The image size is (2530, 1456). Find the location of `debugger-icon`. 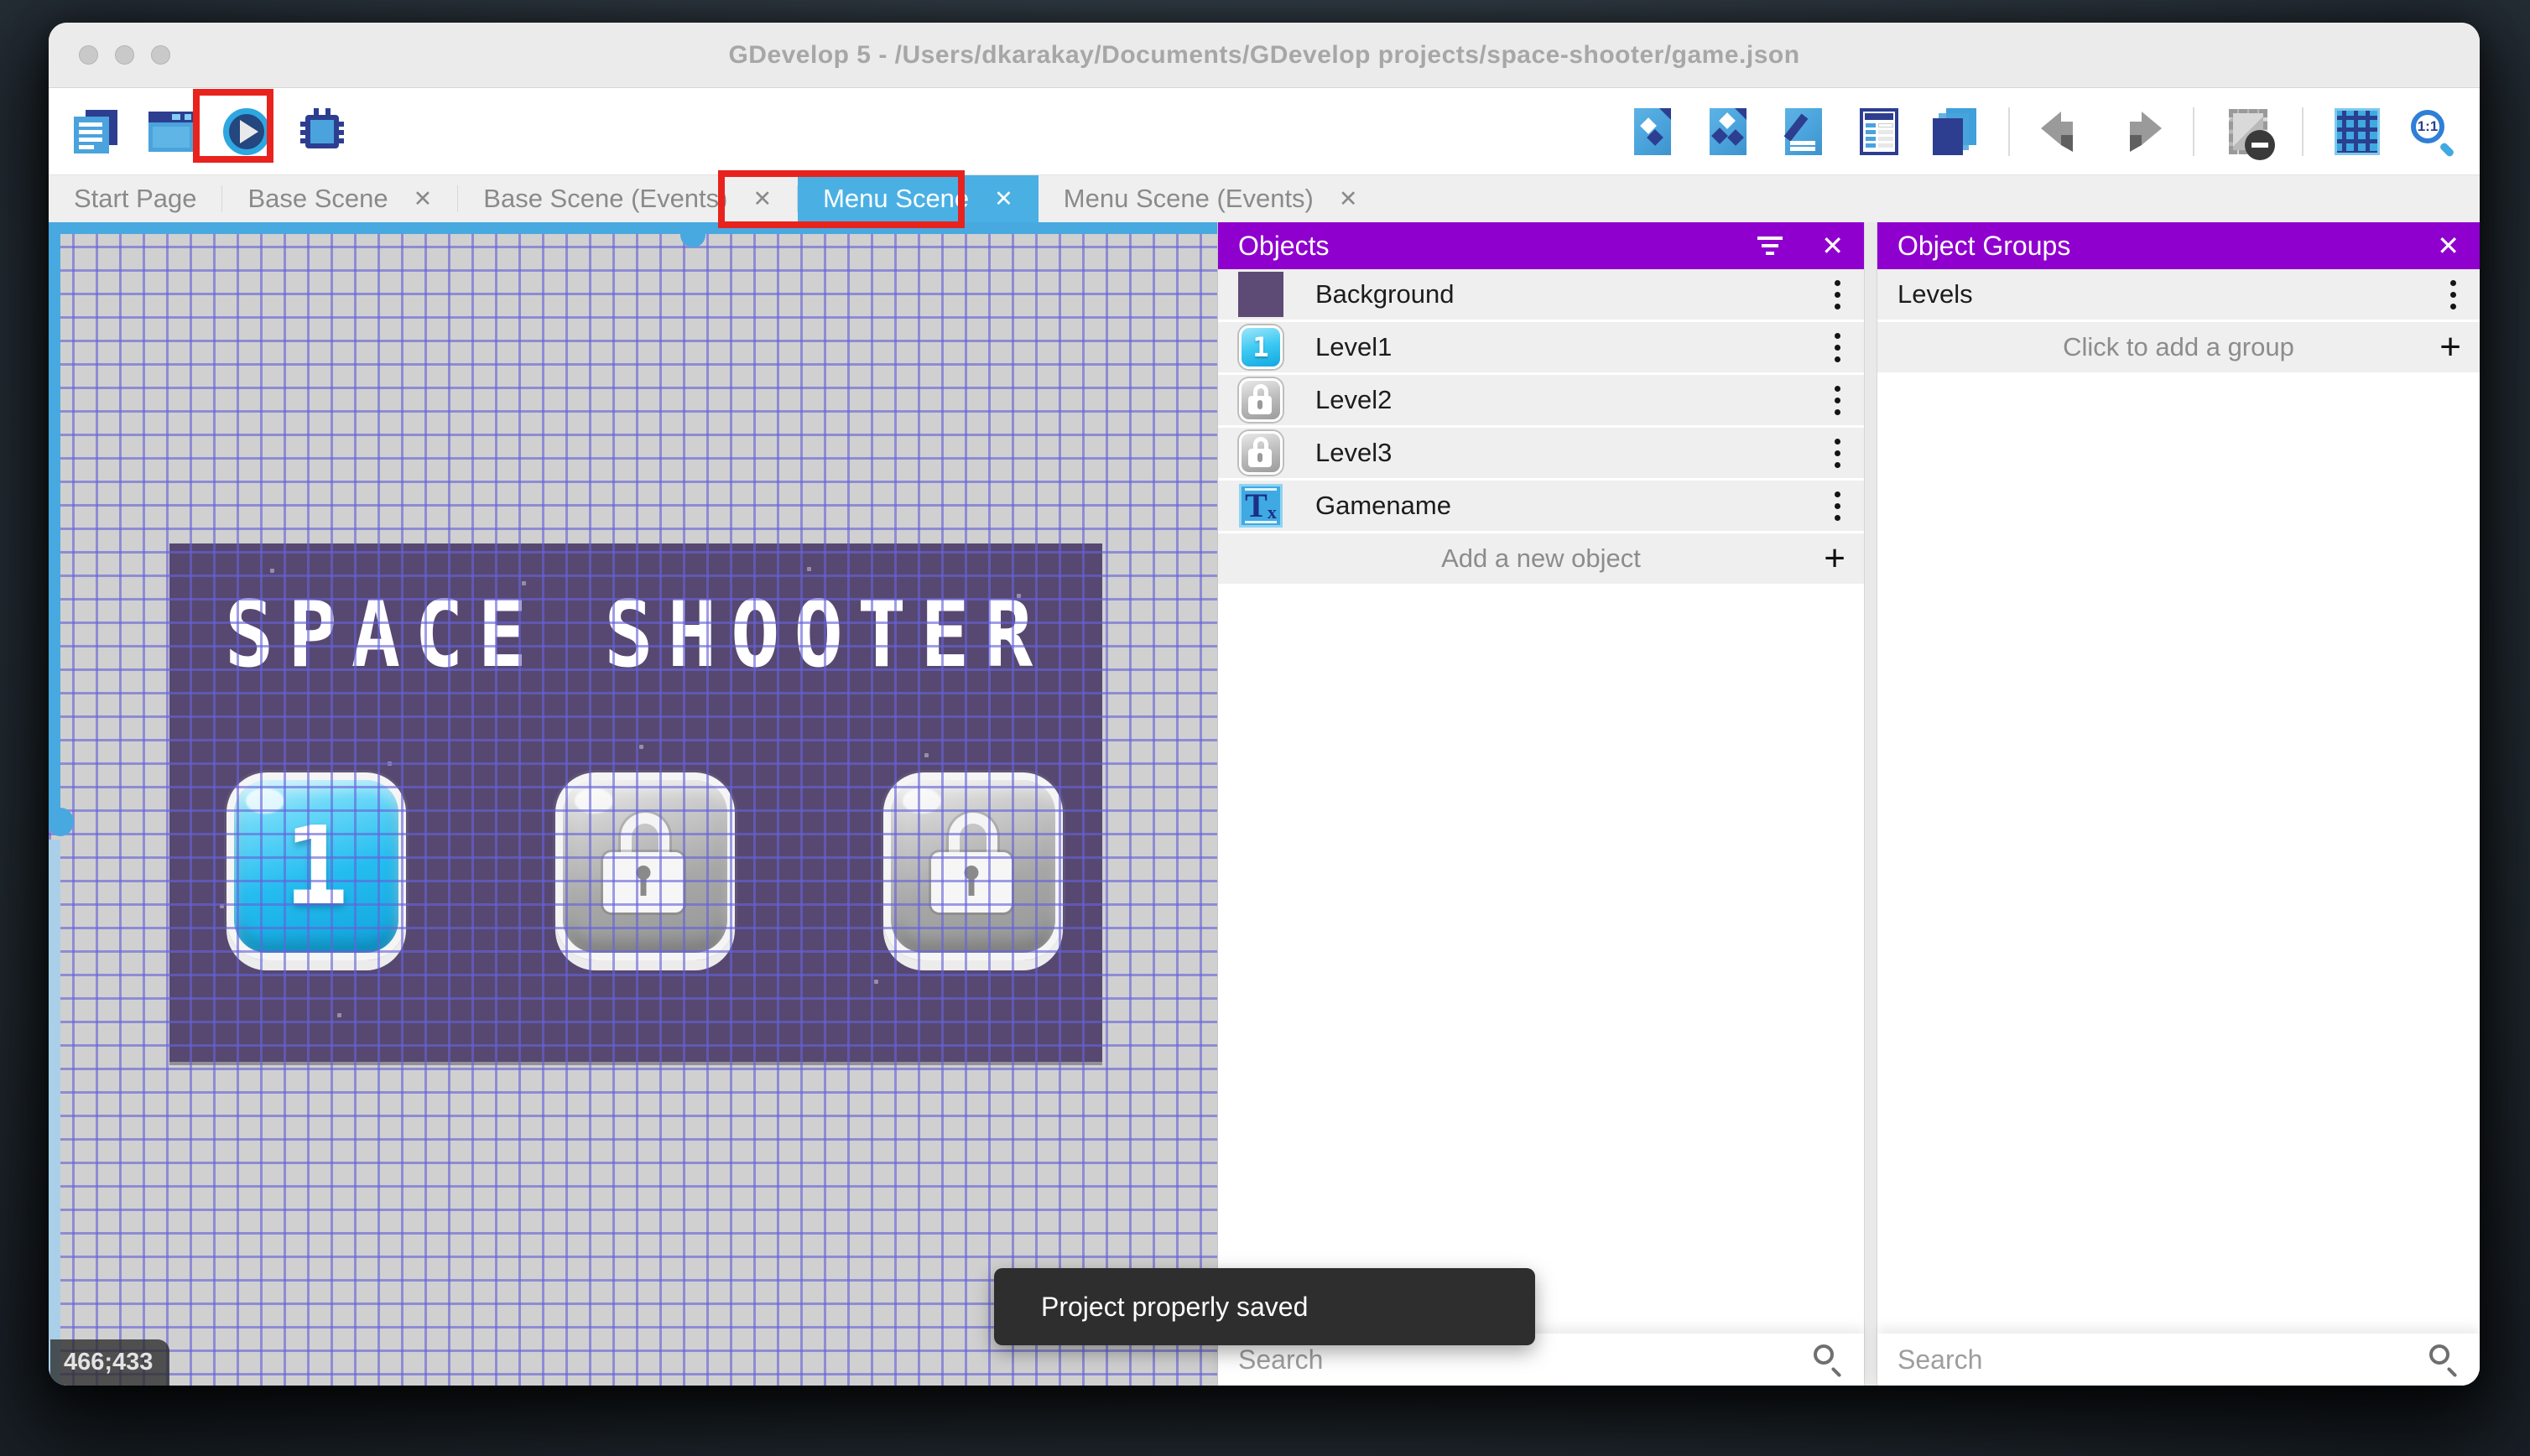

debugger-icon is located at coordinates (322, 128).